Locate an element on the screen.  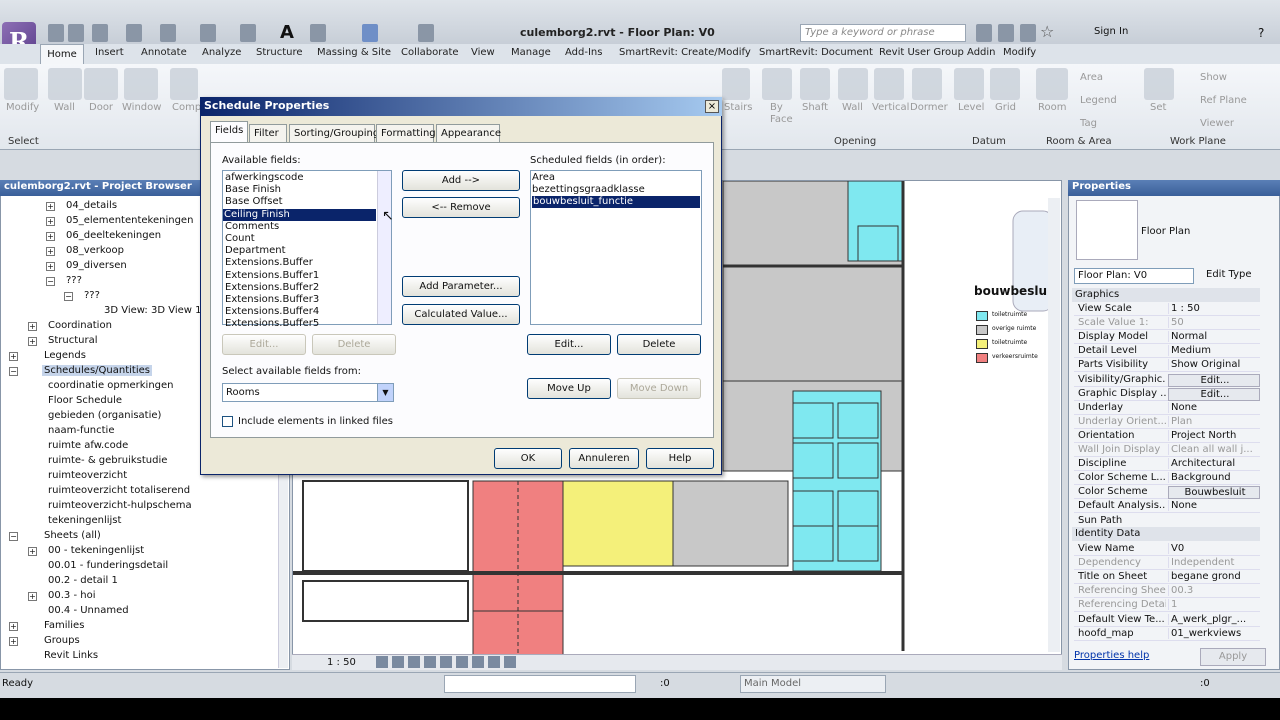
identity-row: Referencing Sheet 00.3 is located at coordinates (1167, 591).